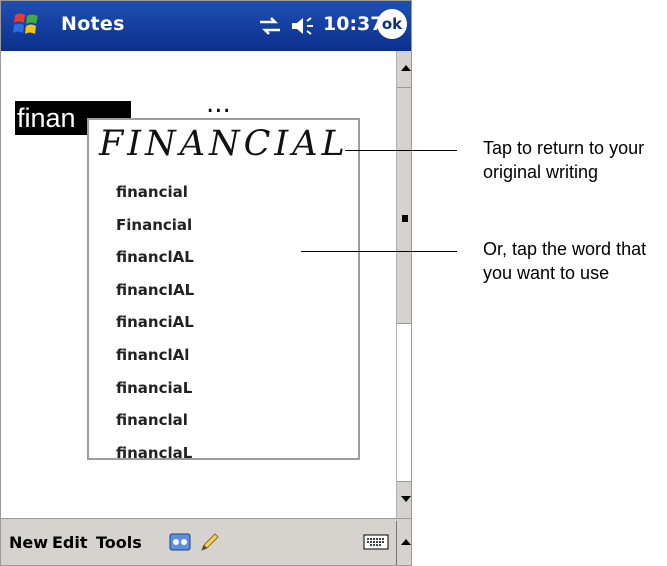 This screenshot has height=566, width=667. What do you see at coordinates (119, 542) in the screenshot?
I see `menu-tools: Tools` at bounding box center [119, 542].